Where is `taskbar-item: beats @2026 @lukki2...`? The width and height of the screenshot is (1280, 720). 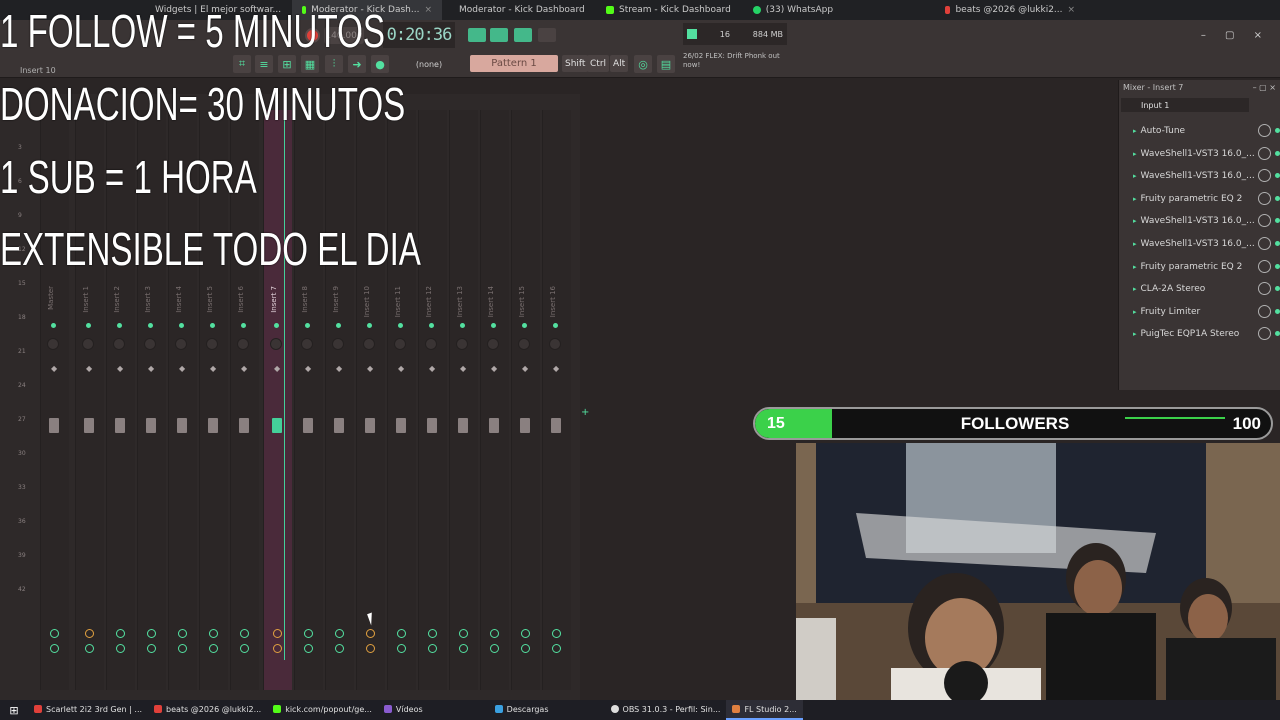
taskbar-item: beats @2026 @lukki2... is located at coordinates (207, 710).